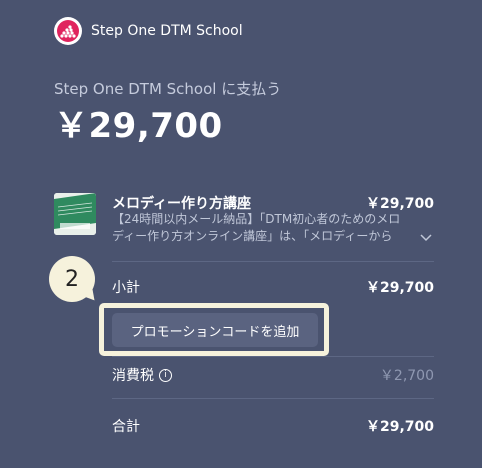 Image resolution: width=482 pixels, height=468 pixels. What do you see at coordinates (138, 126) in the screenshot?
I see `total-amount: ￥29,700` at bounding box center [138, 126].